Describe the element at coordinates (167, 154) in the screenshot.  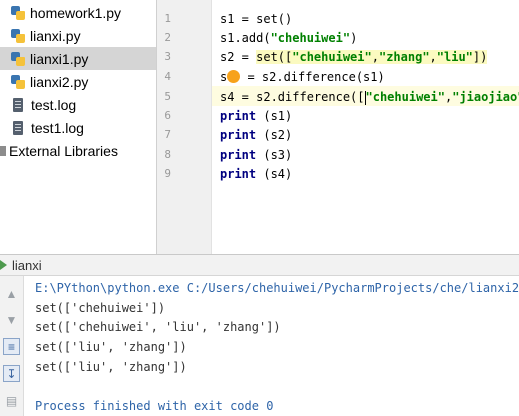
I see `line-number: 8` at that location.